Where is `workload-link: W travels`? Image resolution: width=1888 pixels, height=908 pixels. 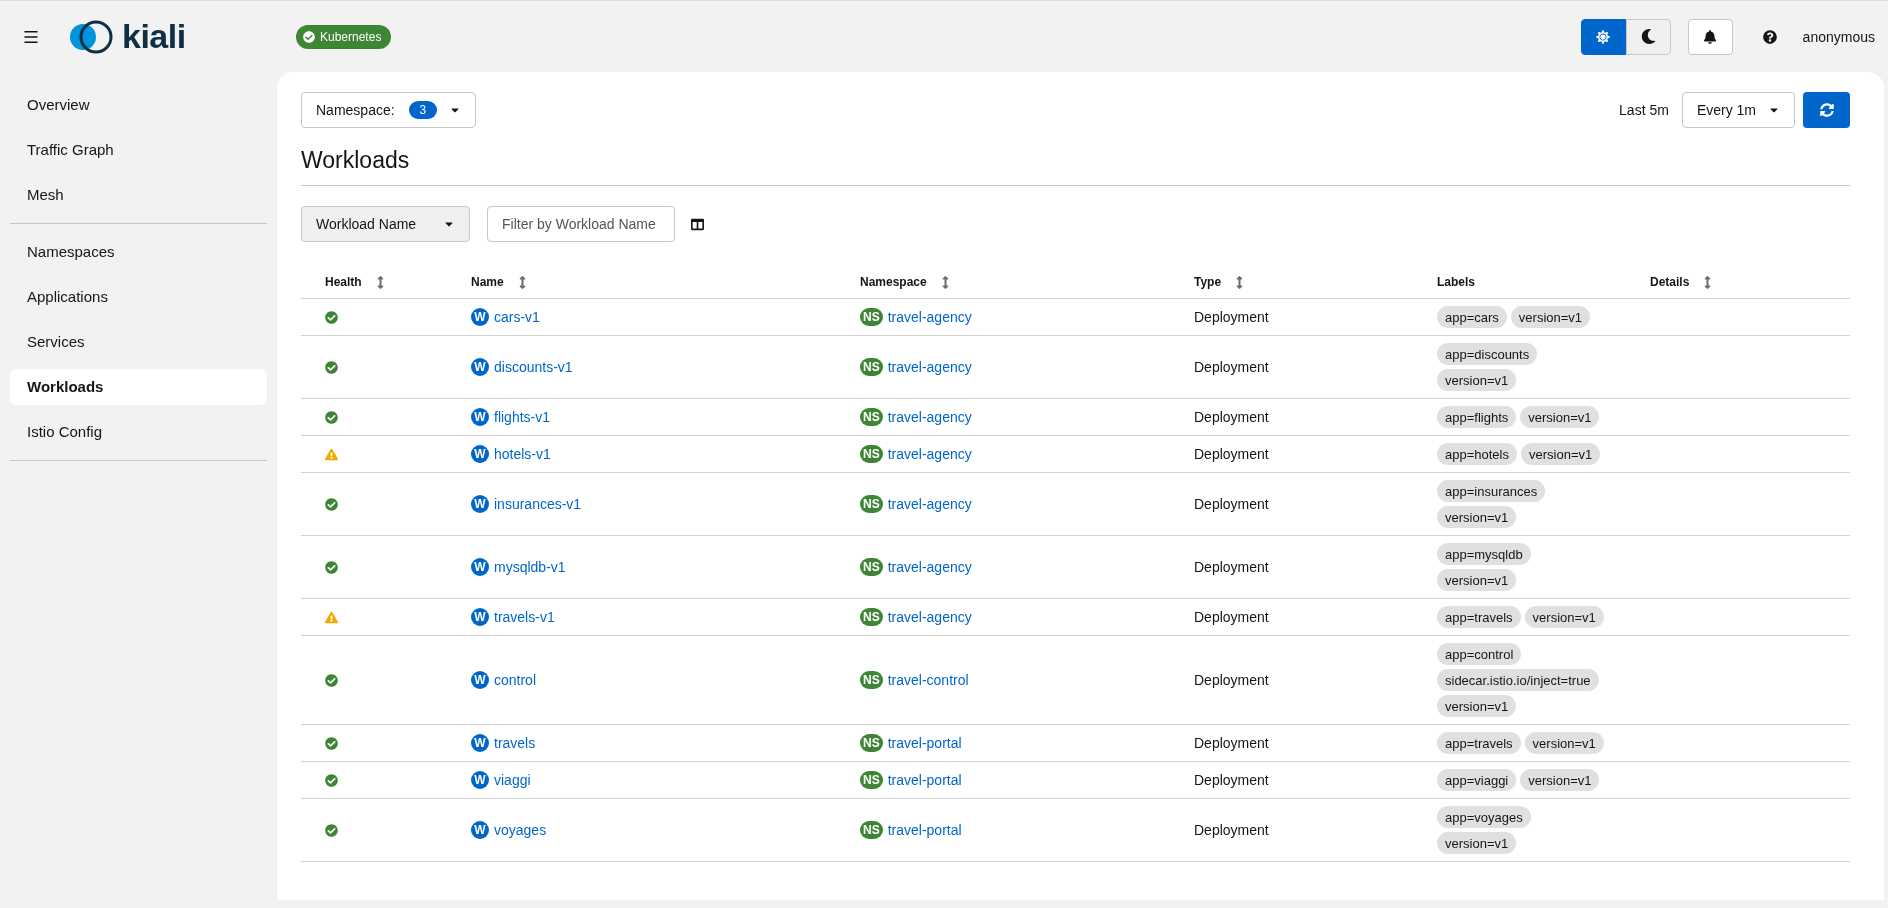 workload-link: W travels is located at coordinates (503, 743).